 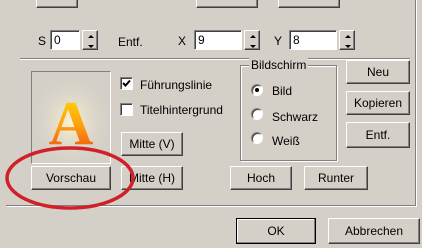 I want to click on neu-button-label: Neu, so click(x=377, y=72).